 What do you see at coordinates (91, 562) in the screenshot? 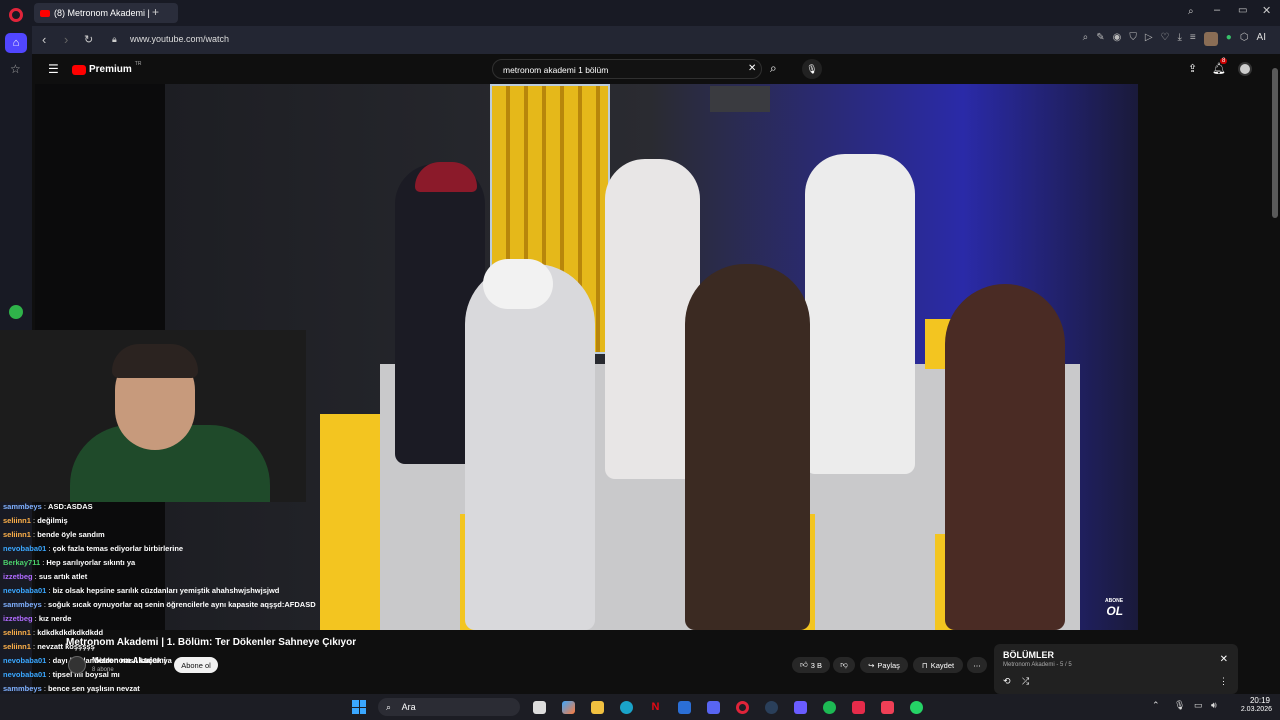
I see `chat-text: Hep sarılıyorlar sıkıntı ya` at bounding box center [91, 562].